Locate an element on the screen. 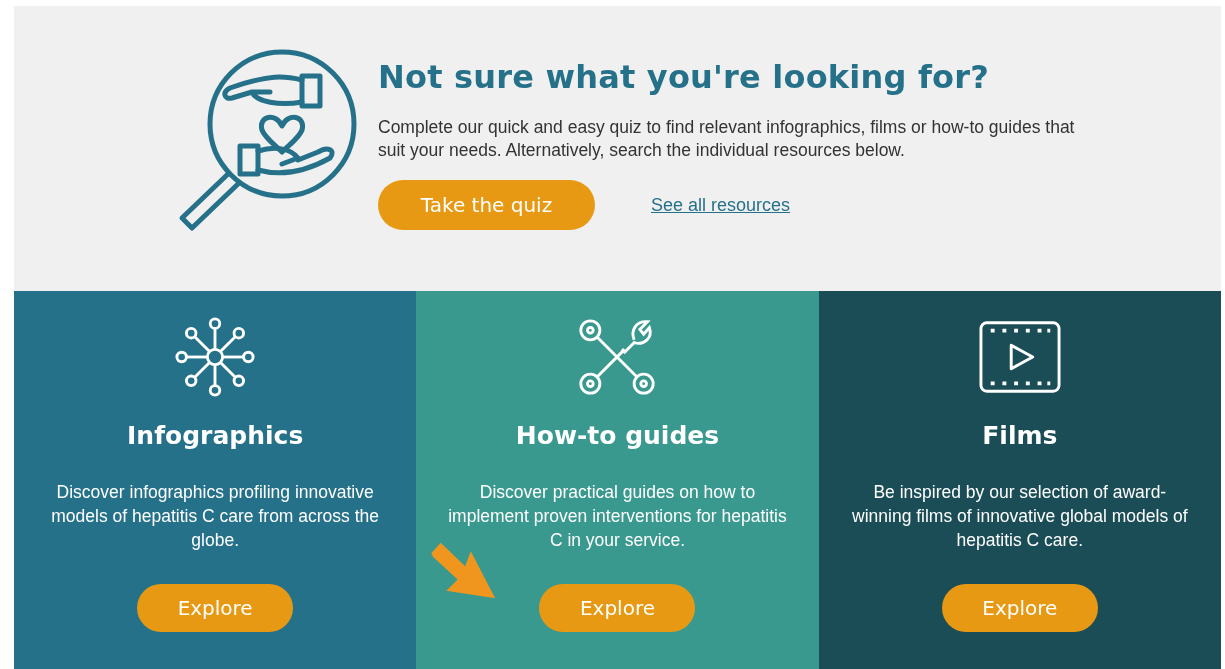  card-text: Discover practical guides on how to implement proven interventions for hepatitis C in your service. is located at coordinates (617, 516).